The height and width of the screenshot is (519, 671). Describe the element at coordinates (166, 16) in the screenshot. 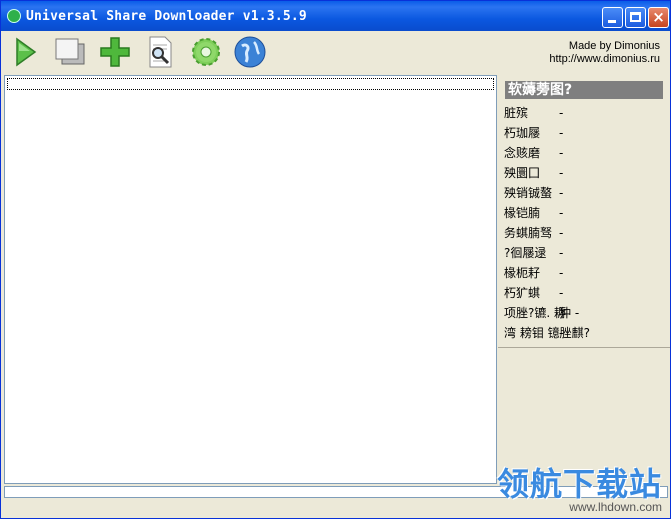

I see `window-title: Universal Share Downloader v1.3.5.9` at that location.